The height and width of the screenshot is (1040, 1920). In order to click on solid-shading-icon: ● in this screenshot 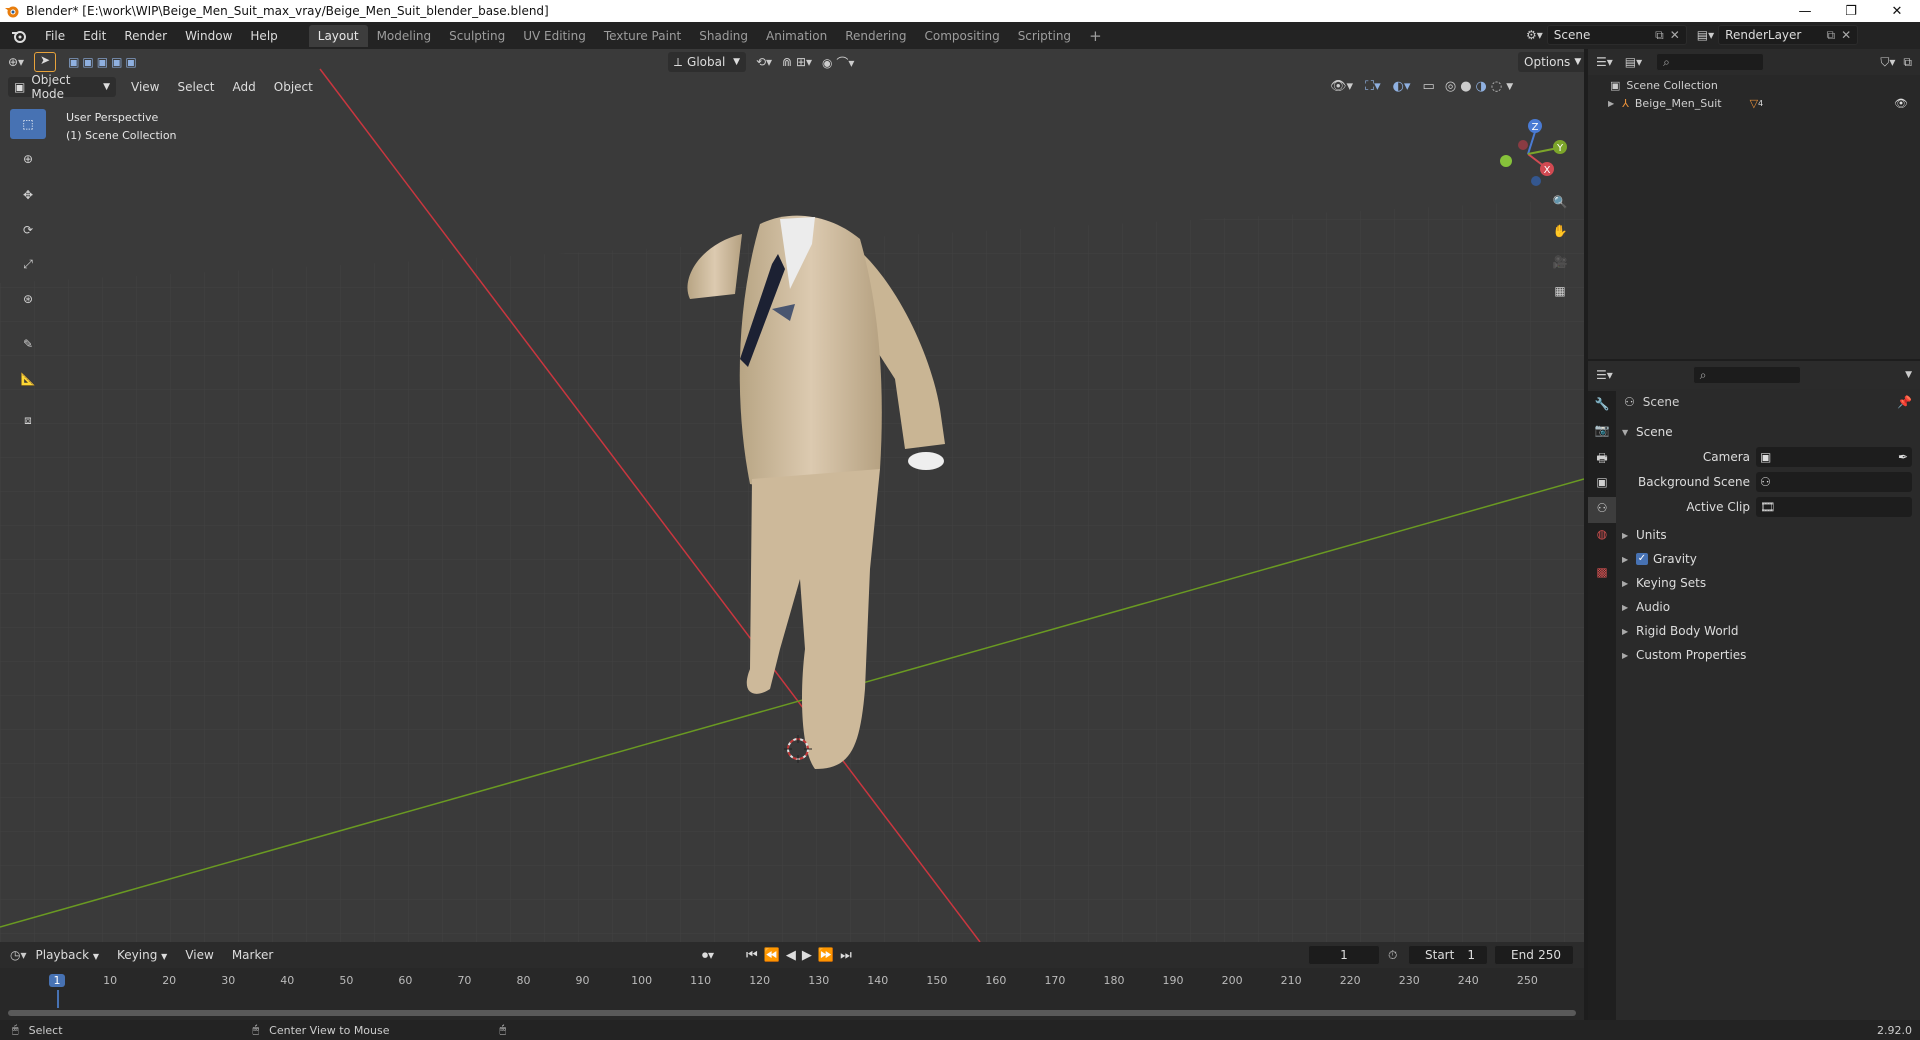, I will do `click(1465, 86)`.